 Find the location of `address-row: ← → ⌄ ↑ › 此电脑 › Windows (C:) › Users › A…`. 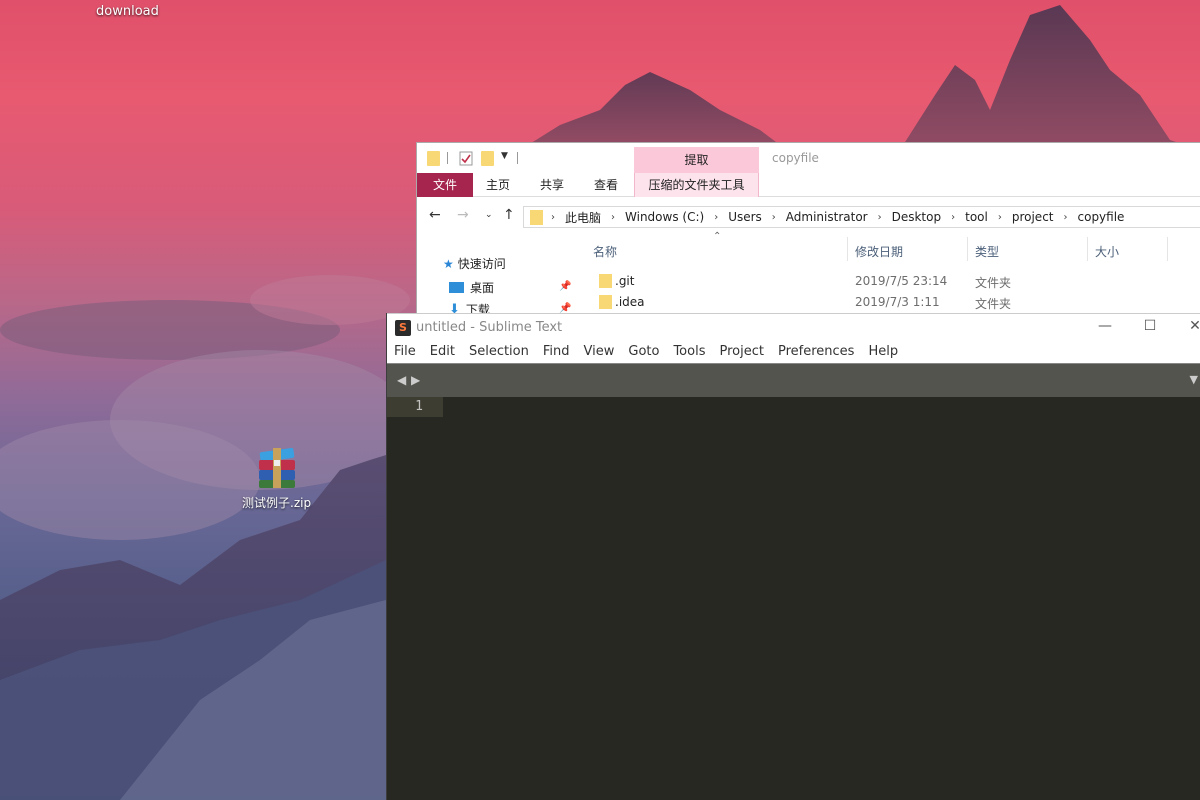

address-row: ← → ⌄ ↑ › 此电脑 › Windows (C:) › Users › A… is located at coordinates (808, 217).